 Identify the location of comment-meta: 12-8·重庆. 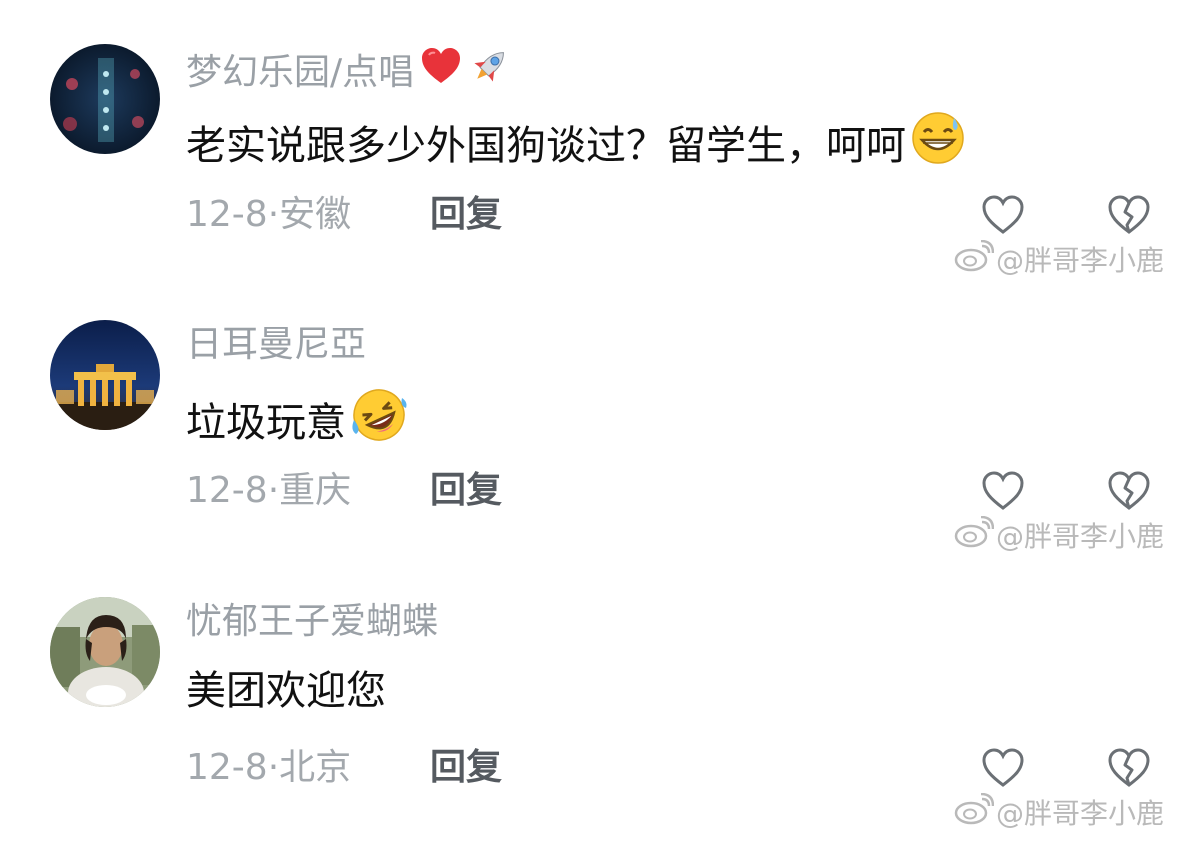
(268, 491).